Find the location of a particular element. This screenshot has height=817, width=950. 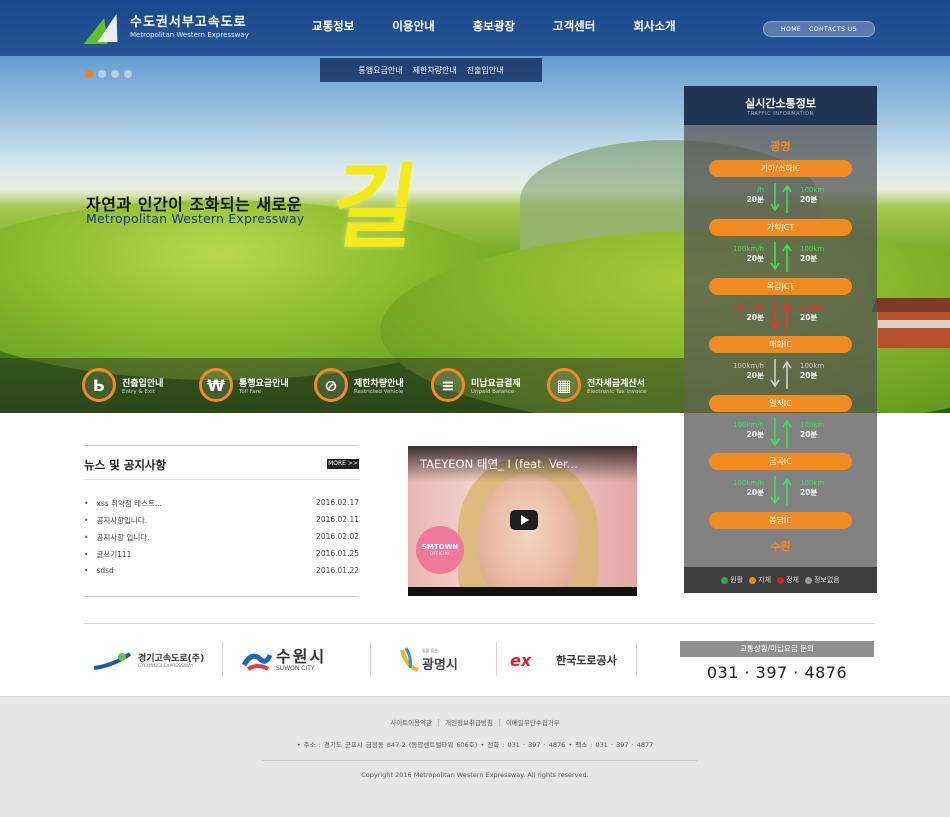

traffic-panel-header: 실시간소통정보 TRAFFIC INFORMATION is located at coordinates (780, 105).